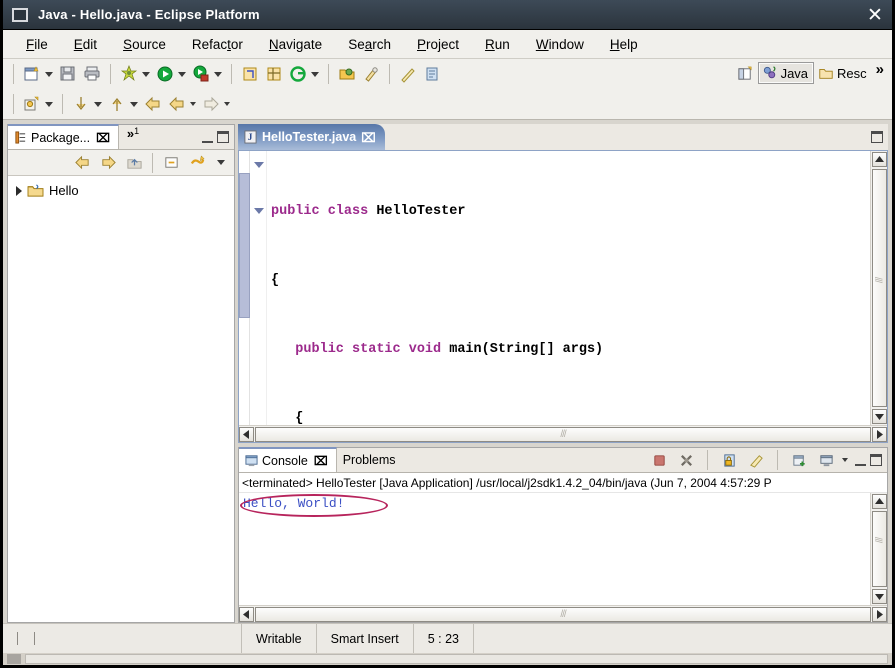 Image resolution: width=895 pixels, height=668 pixels. I want to click on view-overflow-indicator: » 1, so click(131, 137).